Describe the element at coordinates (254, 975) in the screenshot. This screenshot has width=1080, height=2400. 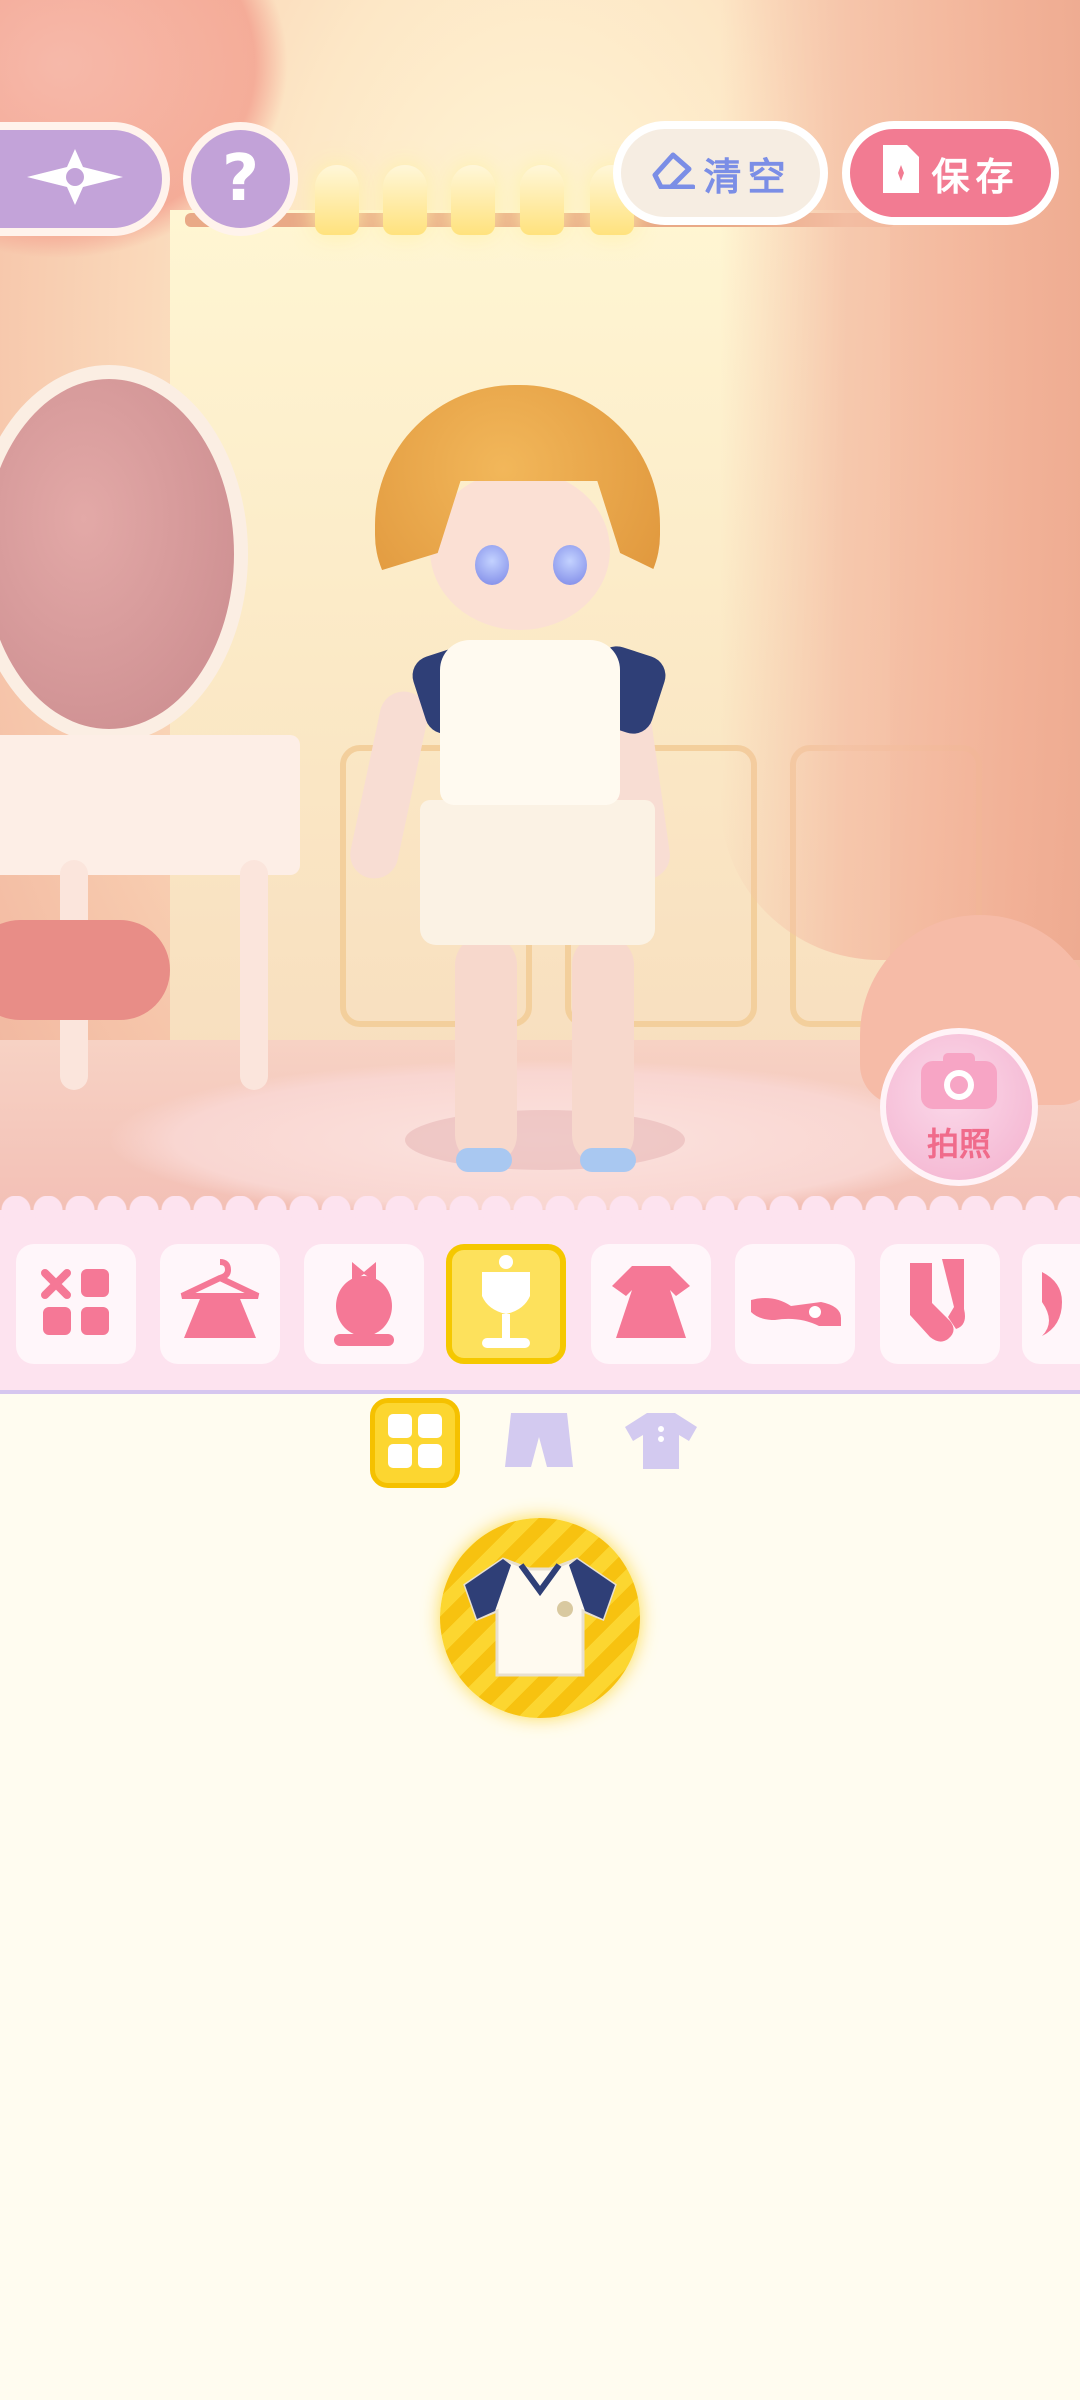
I see `vanity-leg` at that location.